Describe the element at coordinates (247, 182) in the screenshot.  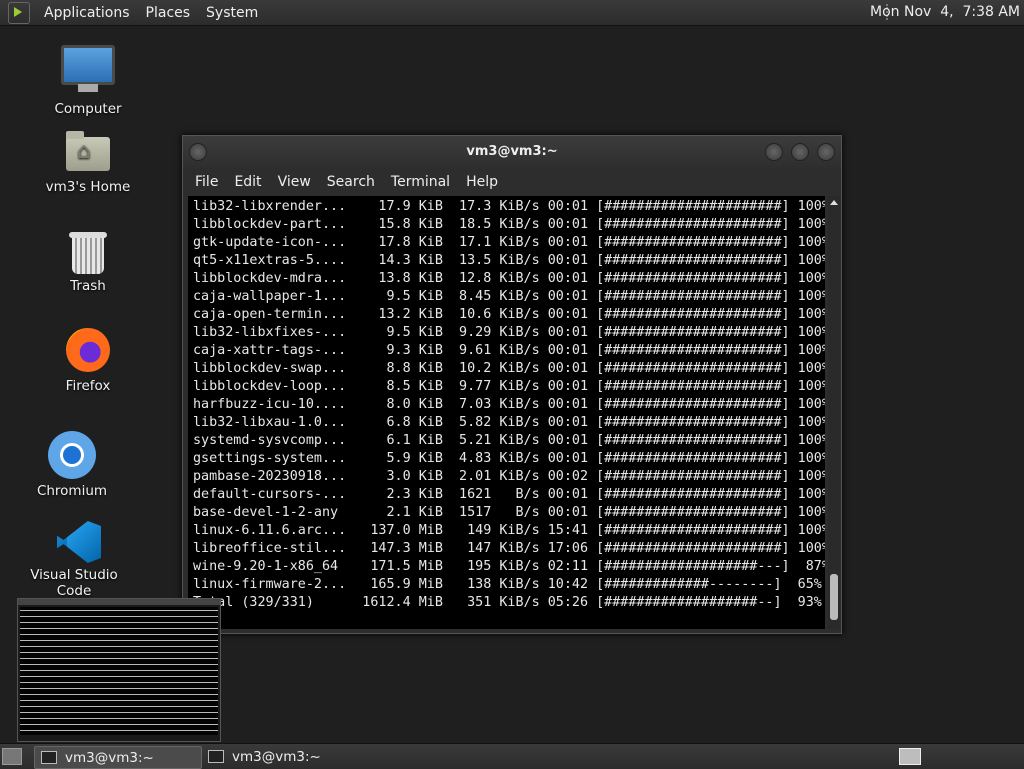
I see `menu-edit: Edit` at that location.